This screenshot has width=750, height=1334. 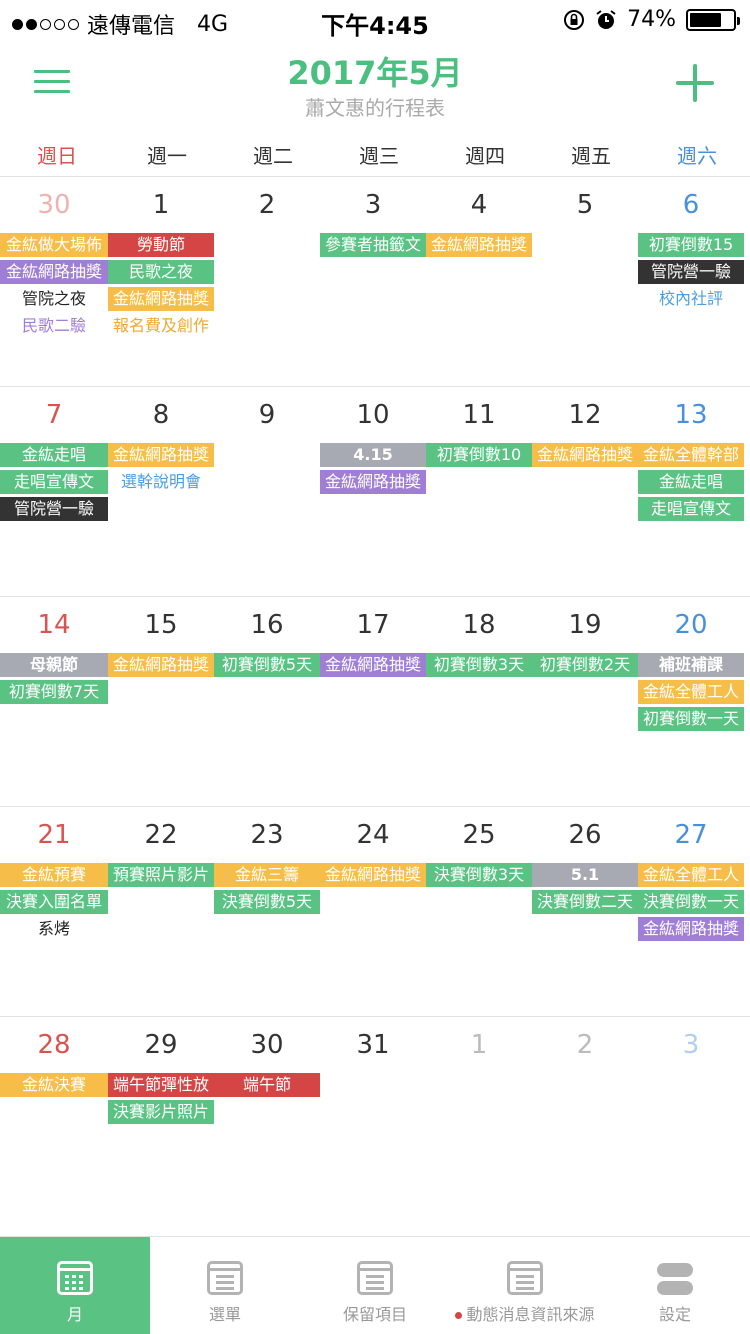 What do you see at coordinates (161, 482) in the screenshot?
I see `event-chip: 選幹說明會` at bounding box center [161, 482].